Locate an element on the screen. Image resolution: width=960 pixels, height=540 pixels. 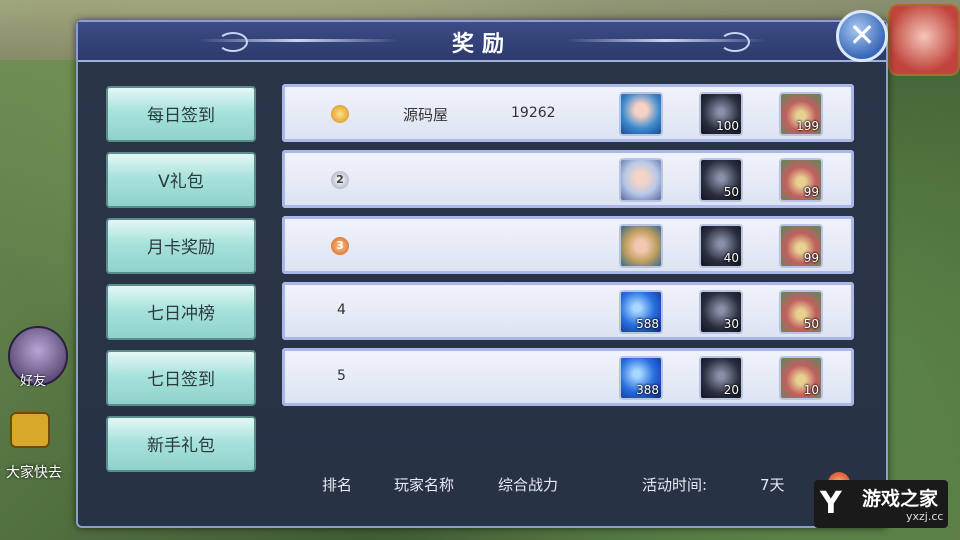
window-title: 奖励 is located at coordinates (481, 44).